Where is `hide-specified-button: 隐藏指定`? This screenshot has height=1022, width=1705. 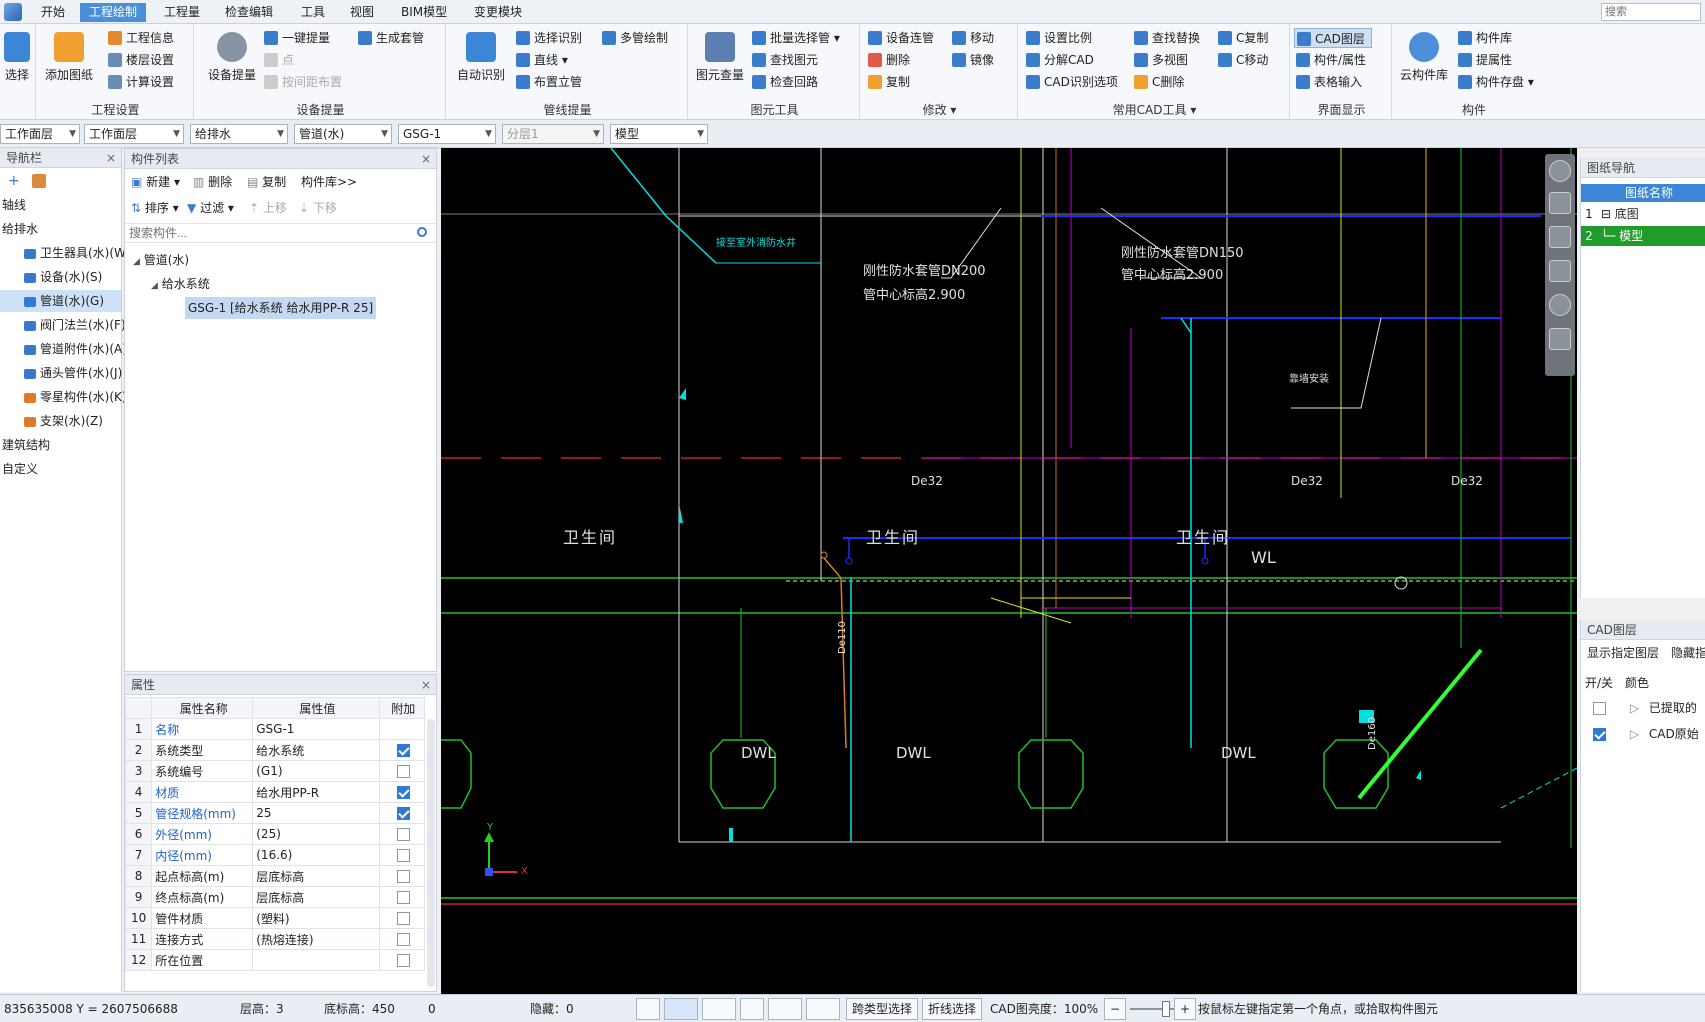 hide-specified-button: 隐藏指定 is located at coordinates (1688, 652).